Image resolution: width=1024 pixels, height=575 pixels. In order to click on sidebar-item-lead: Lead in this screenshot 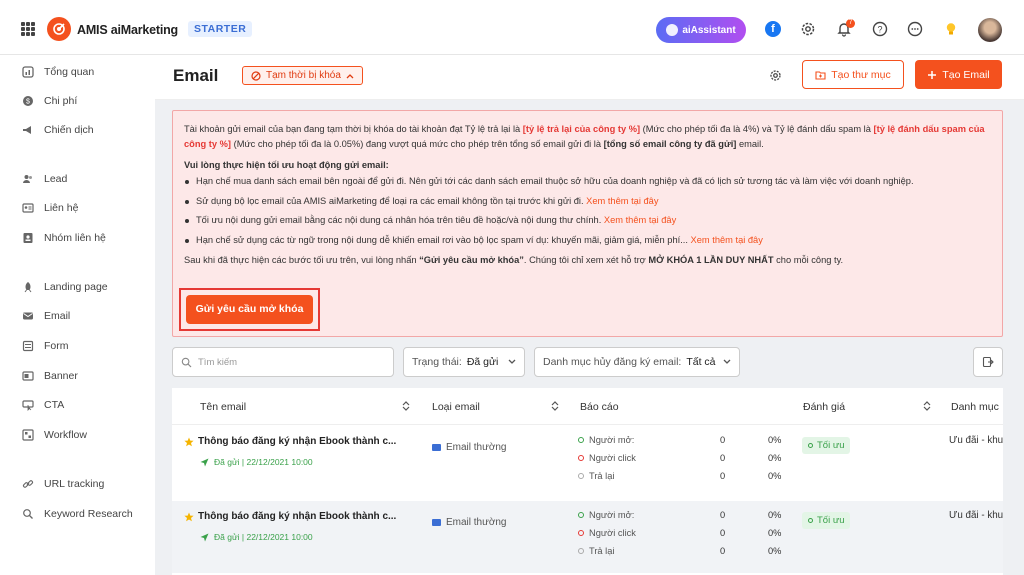, I will do `click(44, 179)`.